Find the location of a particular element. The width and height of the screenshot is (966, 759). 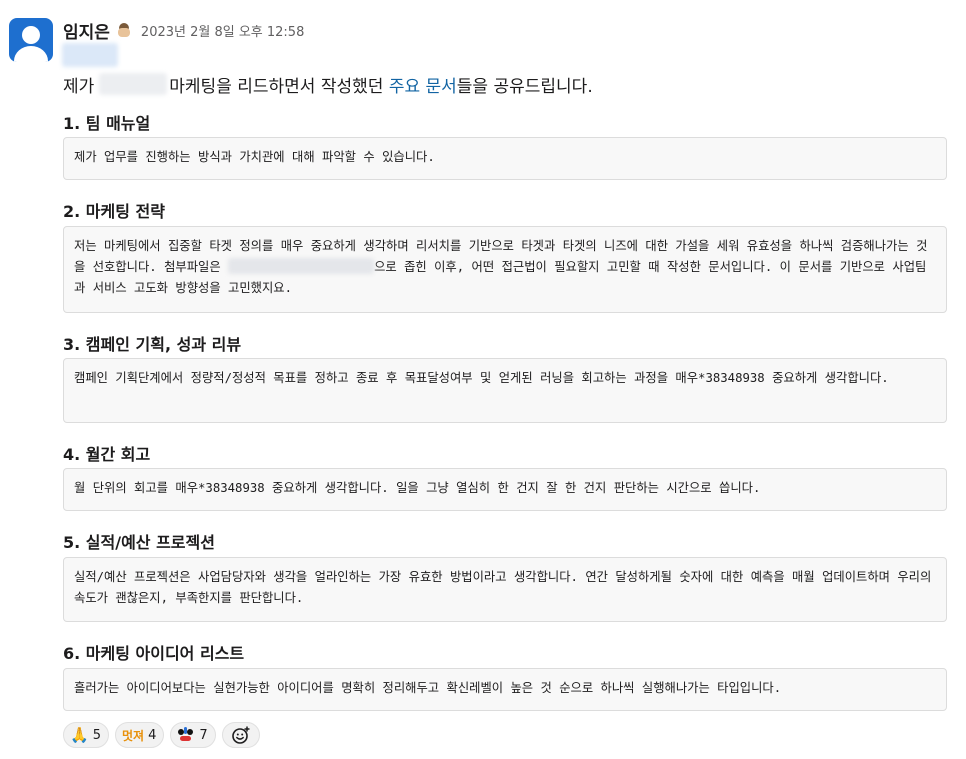

timestamp: 2023년 2월 8일 오후 12:58 is located at coordinates (222, 30).